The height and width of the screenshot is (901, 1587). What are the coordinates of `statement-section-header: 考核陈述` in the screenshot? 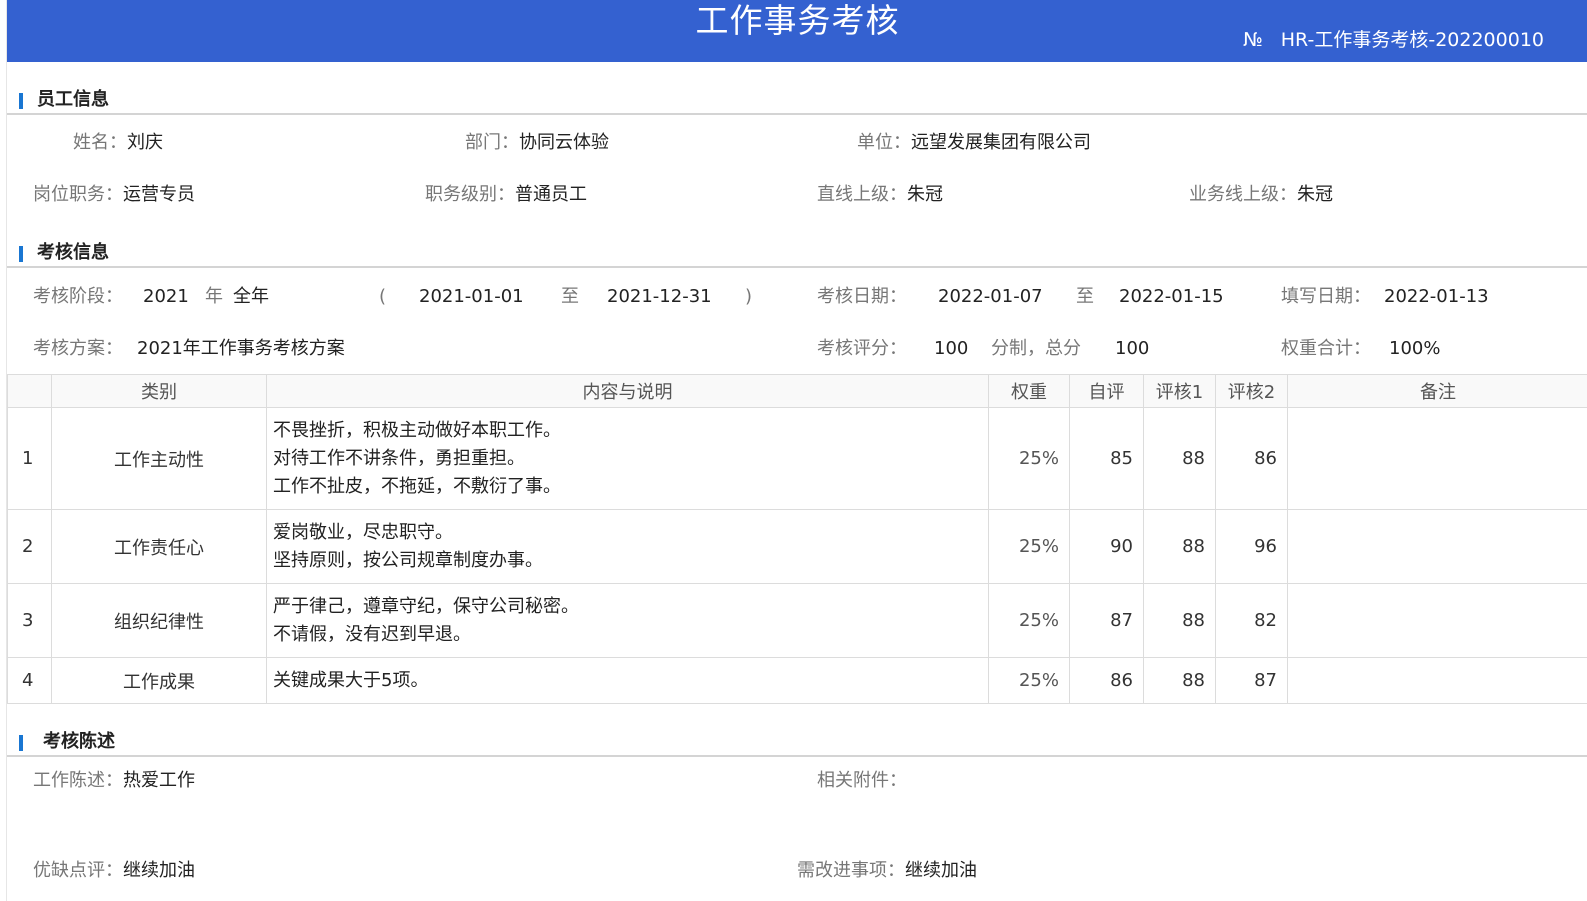 It's located at (797, 742).